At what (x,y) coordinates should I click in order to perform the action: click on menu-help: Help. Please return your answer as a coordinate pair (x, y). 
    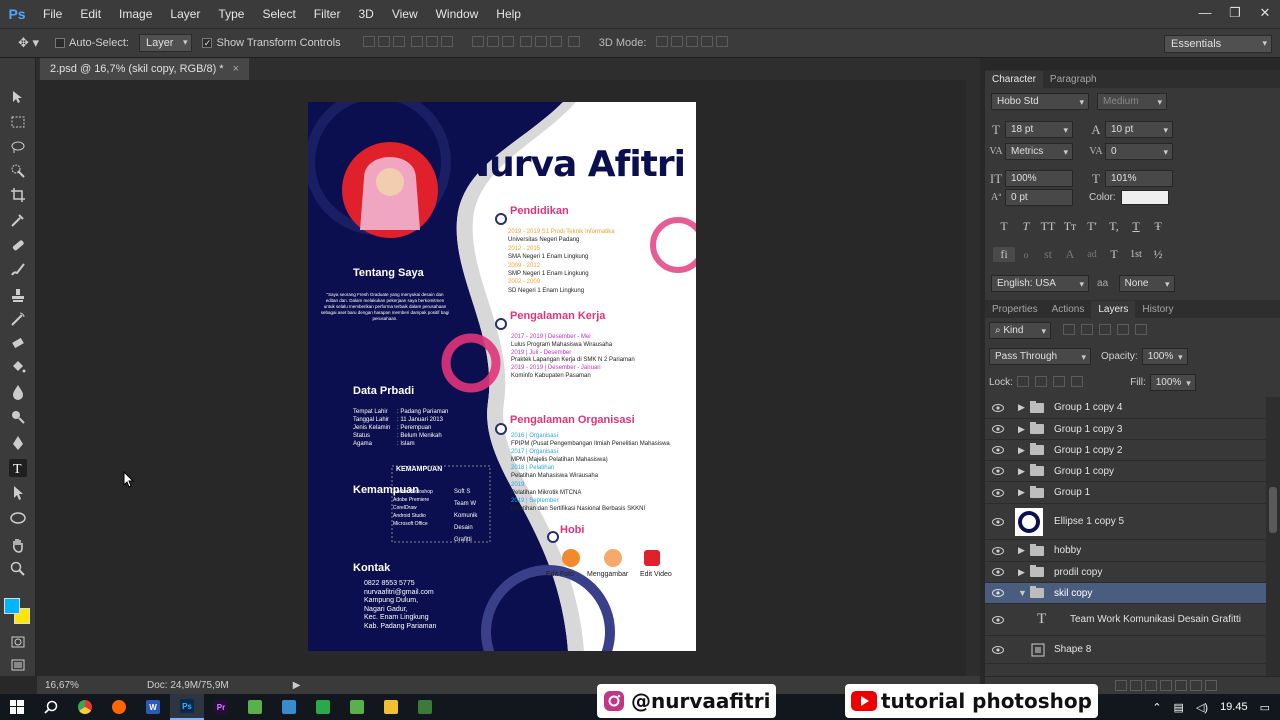
    Looking at the image, I should click on (508, 14).